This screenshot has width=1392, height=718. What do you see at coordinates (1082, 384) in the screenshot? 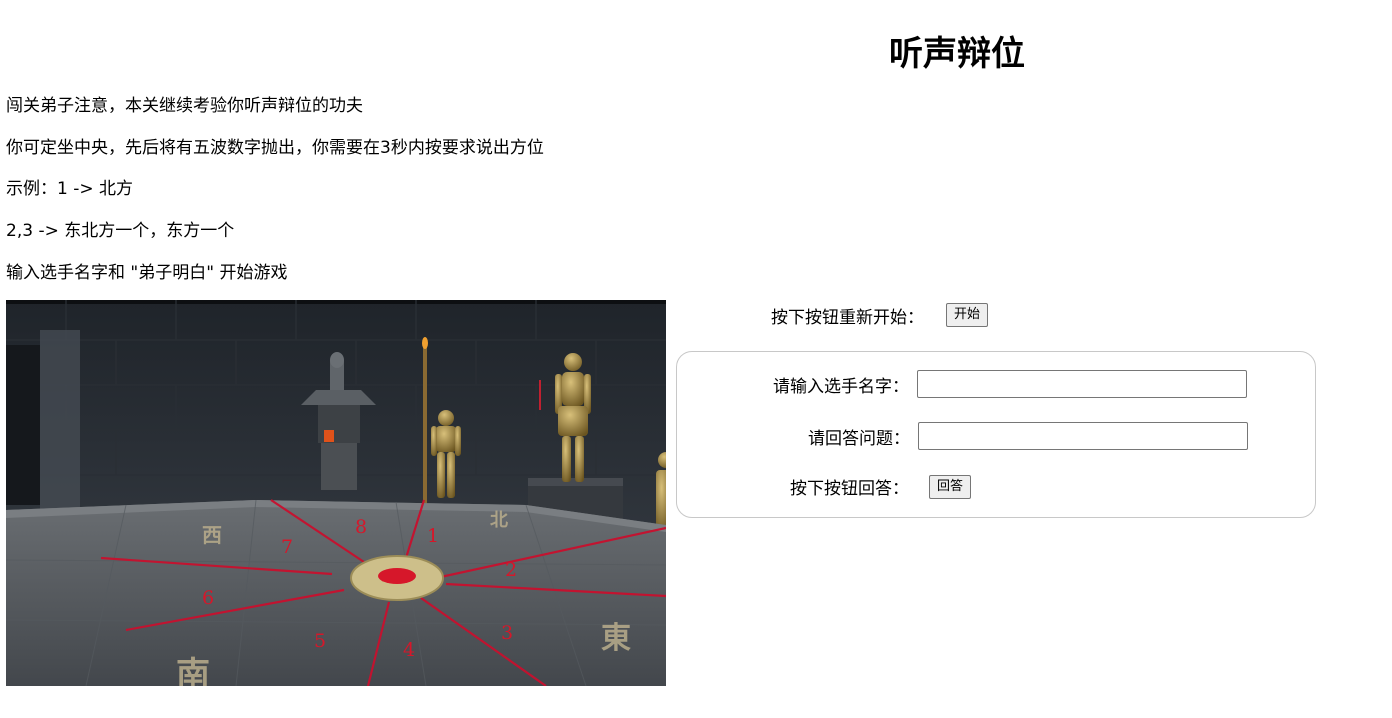
I see `player-name-input` at bounding box center [1082, 384].